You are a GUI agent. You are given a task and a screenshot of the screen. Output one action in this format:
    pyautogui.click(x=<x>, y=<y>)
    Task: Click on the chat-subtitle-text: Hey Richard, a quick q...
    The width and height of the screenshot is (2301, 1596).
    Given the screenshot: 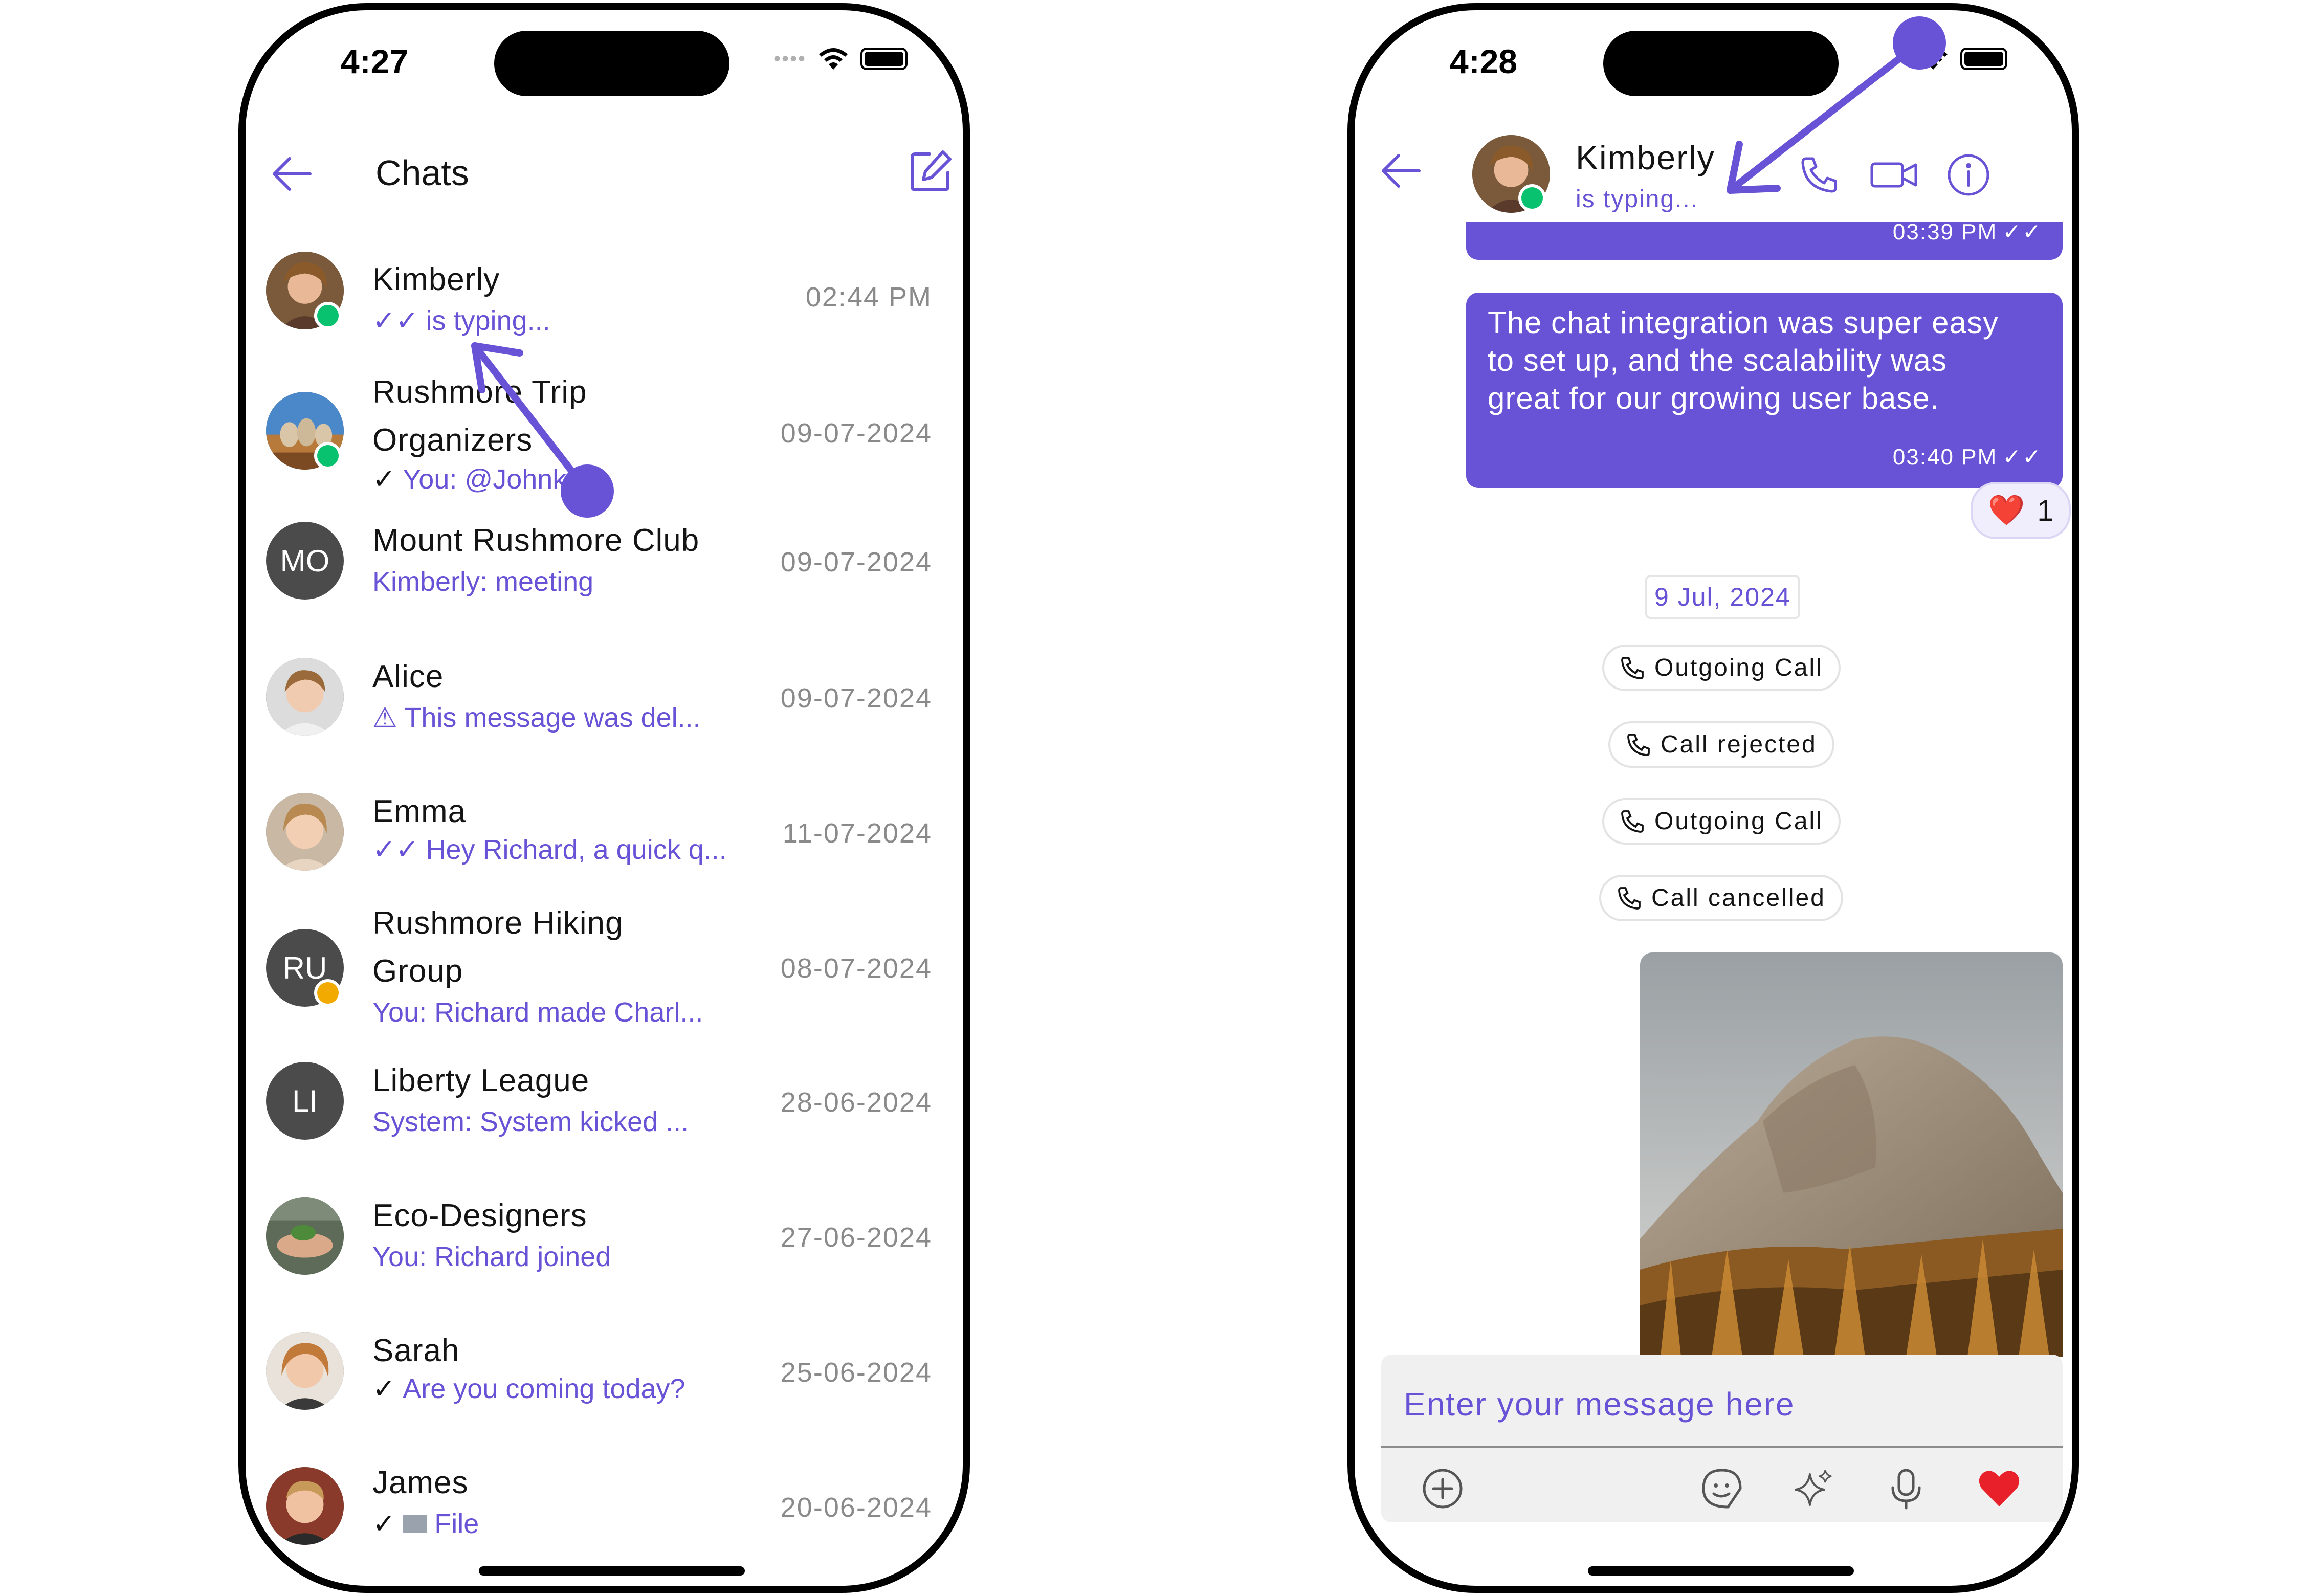 What is the action you would take?
    pyautogui.click(x=576, y=849)
    